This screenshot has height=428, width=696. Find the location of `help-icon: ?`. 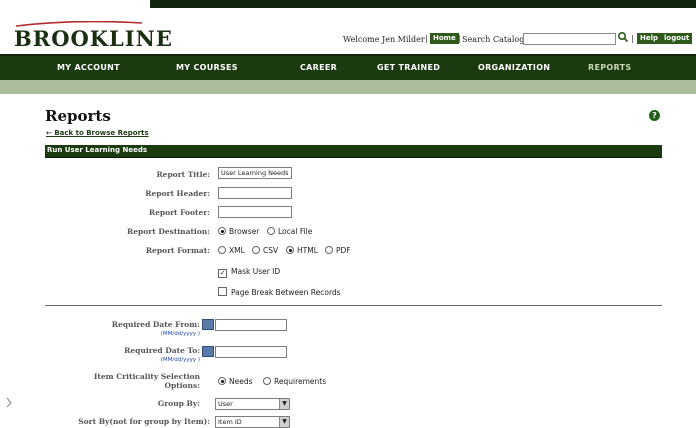

help-icon: ? is located at coordinates (654, 115).